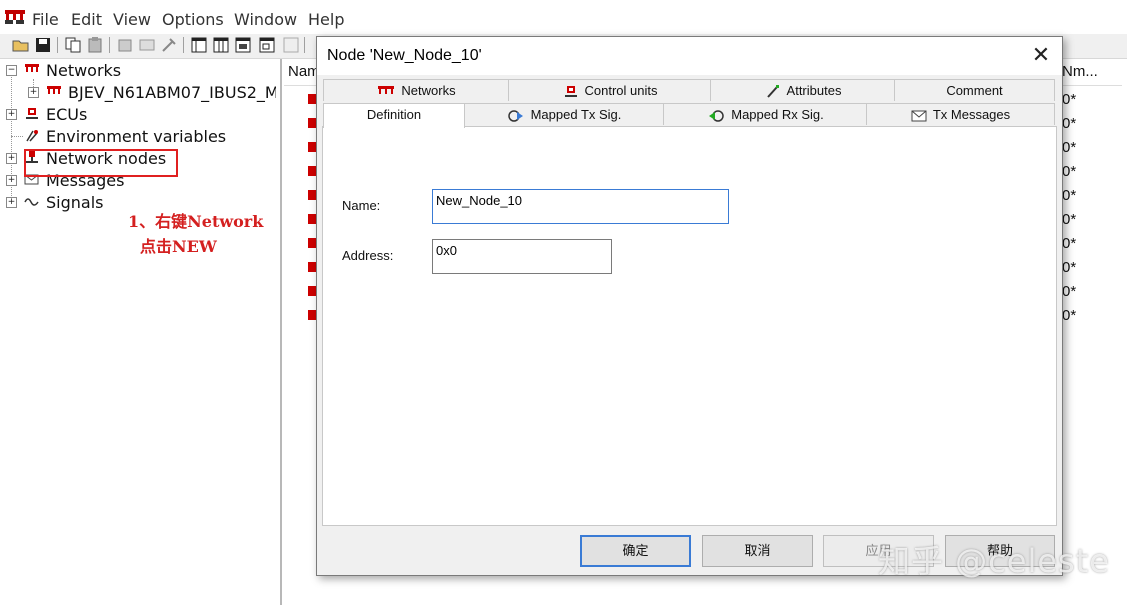 This screenshot has height=605, width=1127. What do you see at coordinates (291, 45) in the screenshot?
I see `view-disabled-icon` at bounding box center [291, 45].